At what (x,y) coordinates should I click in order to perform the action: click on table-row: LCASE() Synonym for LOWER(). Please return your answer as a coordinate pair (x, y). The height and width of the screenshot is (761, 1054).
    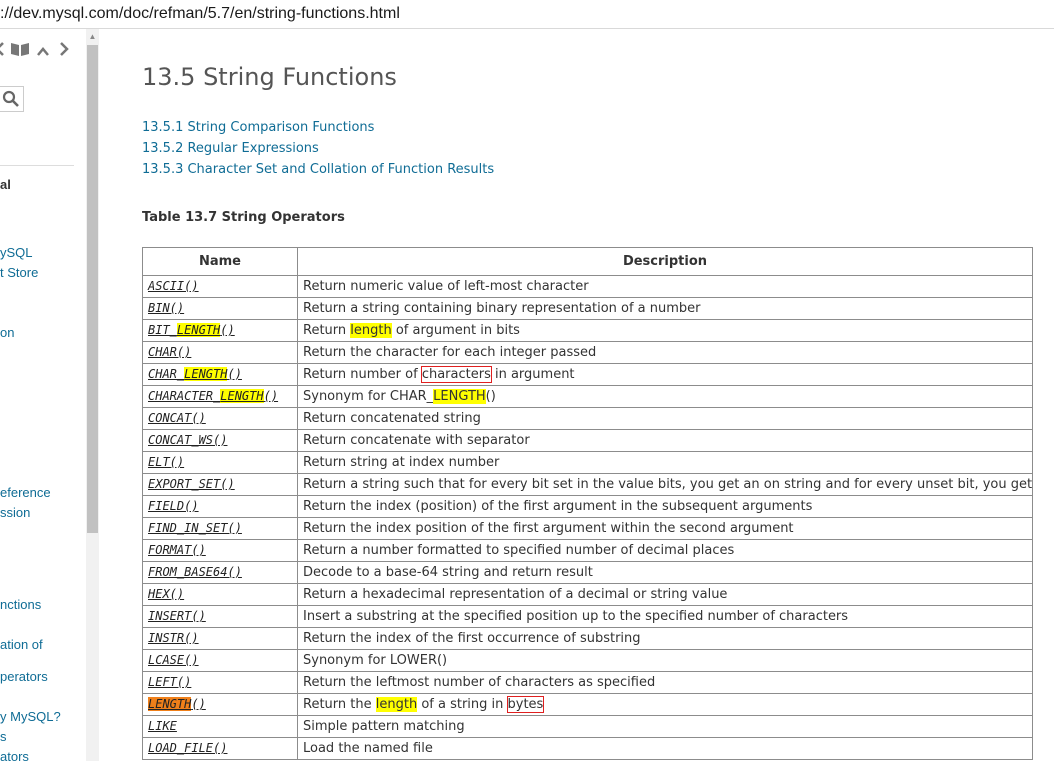
    Looking at the image, I should click on (587, 660).